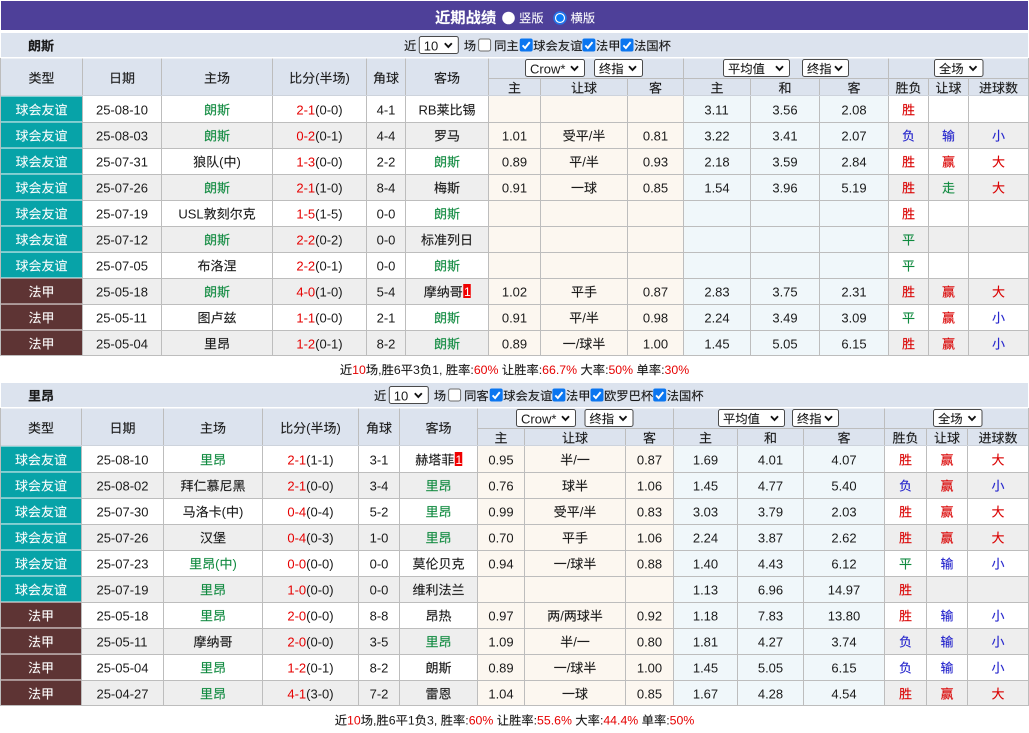 This screenshot has width=1029, height=733. Describe the element at coordinates (379, 693) in the screenshot. I see `svg-text: 7-2` at that location.